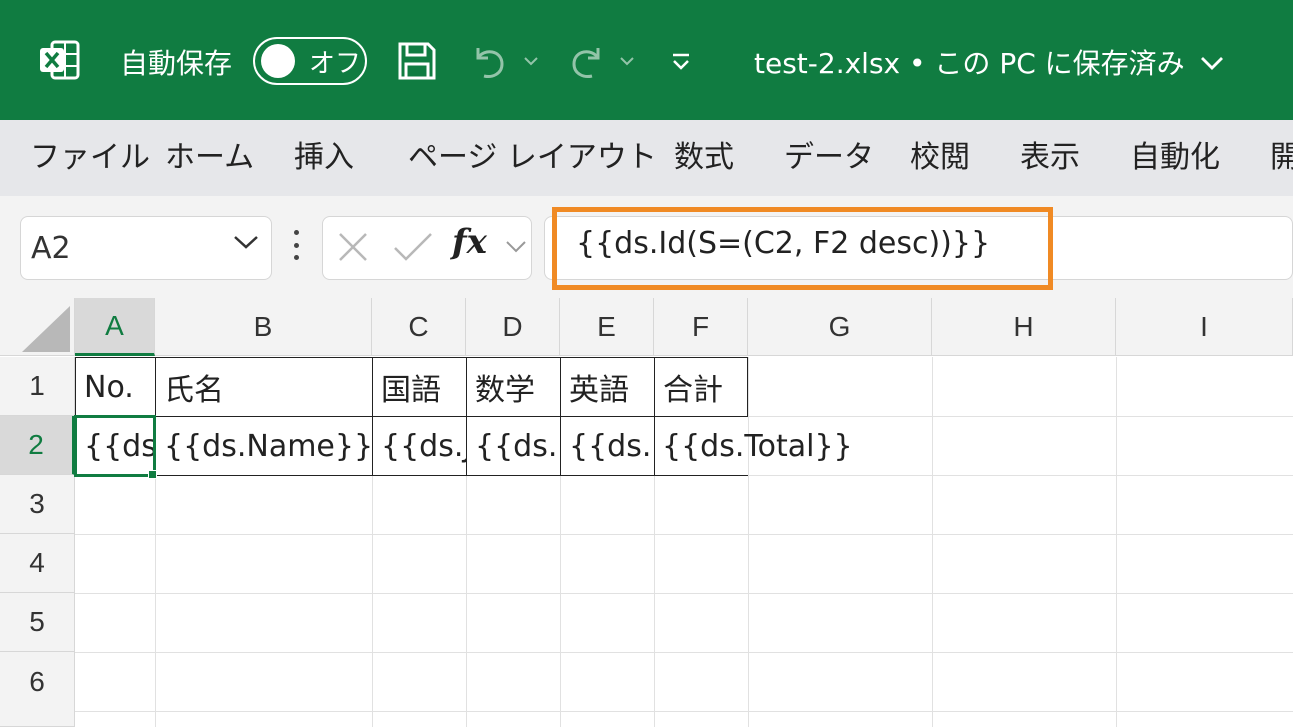  What do you see at coordinates (829, 158) in the screenshot?
I see `tab-data: データ` at bounding box center [829, 158].